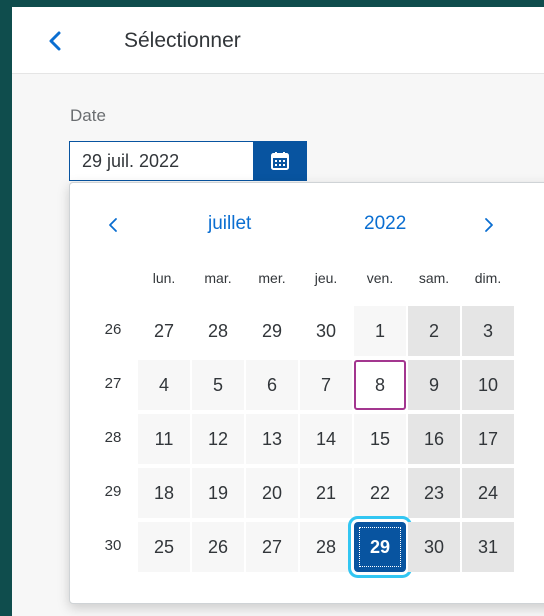 The height and width of the screenshot is (616, 544). I want to click on day-cell: 4, so click(164, 385).